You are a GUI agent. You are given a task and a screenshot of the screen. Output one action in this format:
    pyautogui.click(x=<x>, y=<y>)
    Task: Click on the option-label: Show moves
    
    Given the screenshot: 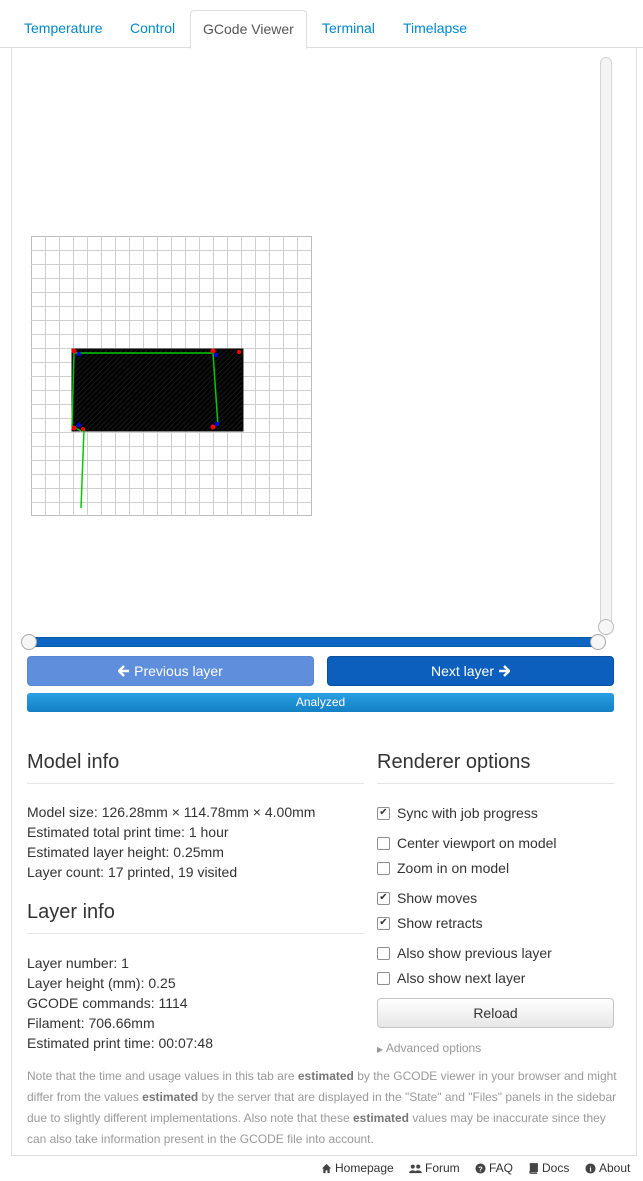 What is the action you would take?
    pyautogui.click(x=437, y=898)
    